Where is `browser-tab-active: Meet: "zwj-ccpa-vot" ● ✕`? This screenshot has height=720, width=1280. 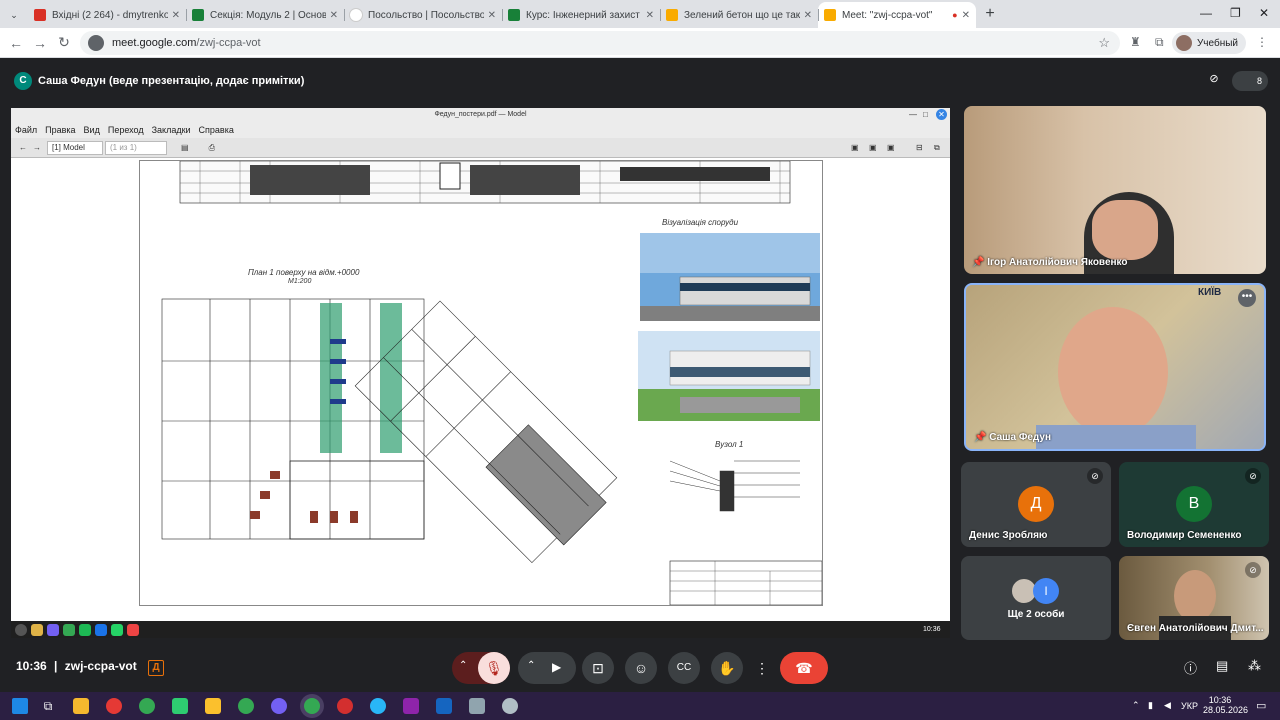 browser-tab-active: Meet: "zwj-ccpa-vot" ● ✕ is located at coordinates (897, 15).